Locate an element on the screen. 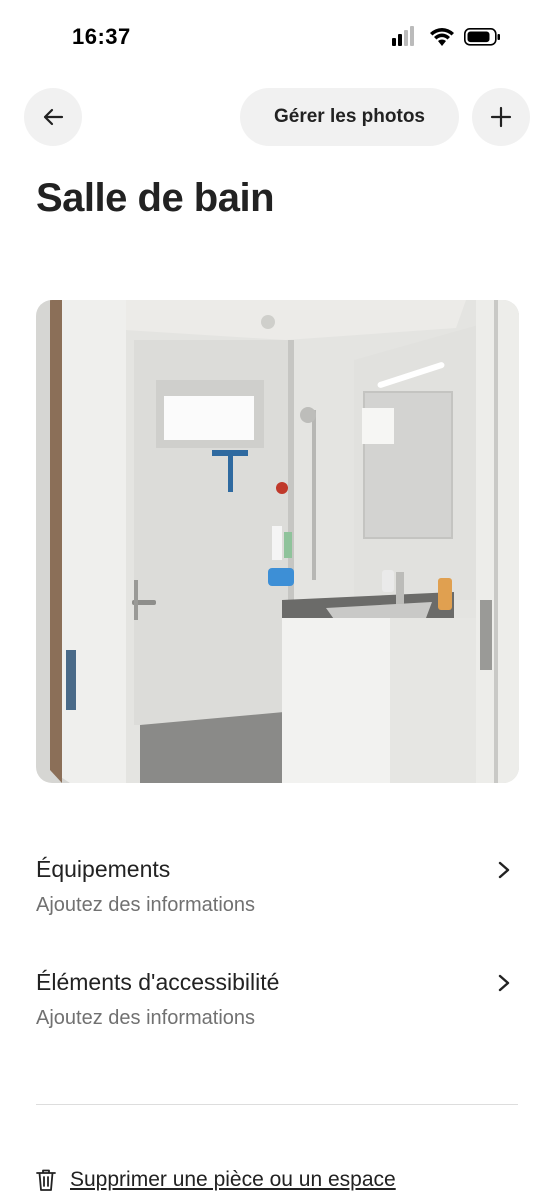  status-icons is located at coordinates (446, 36).